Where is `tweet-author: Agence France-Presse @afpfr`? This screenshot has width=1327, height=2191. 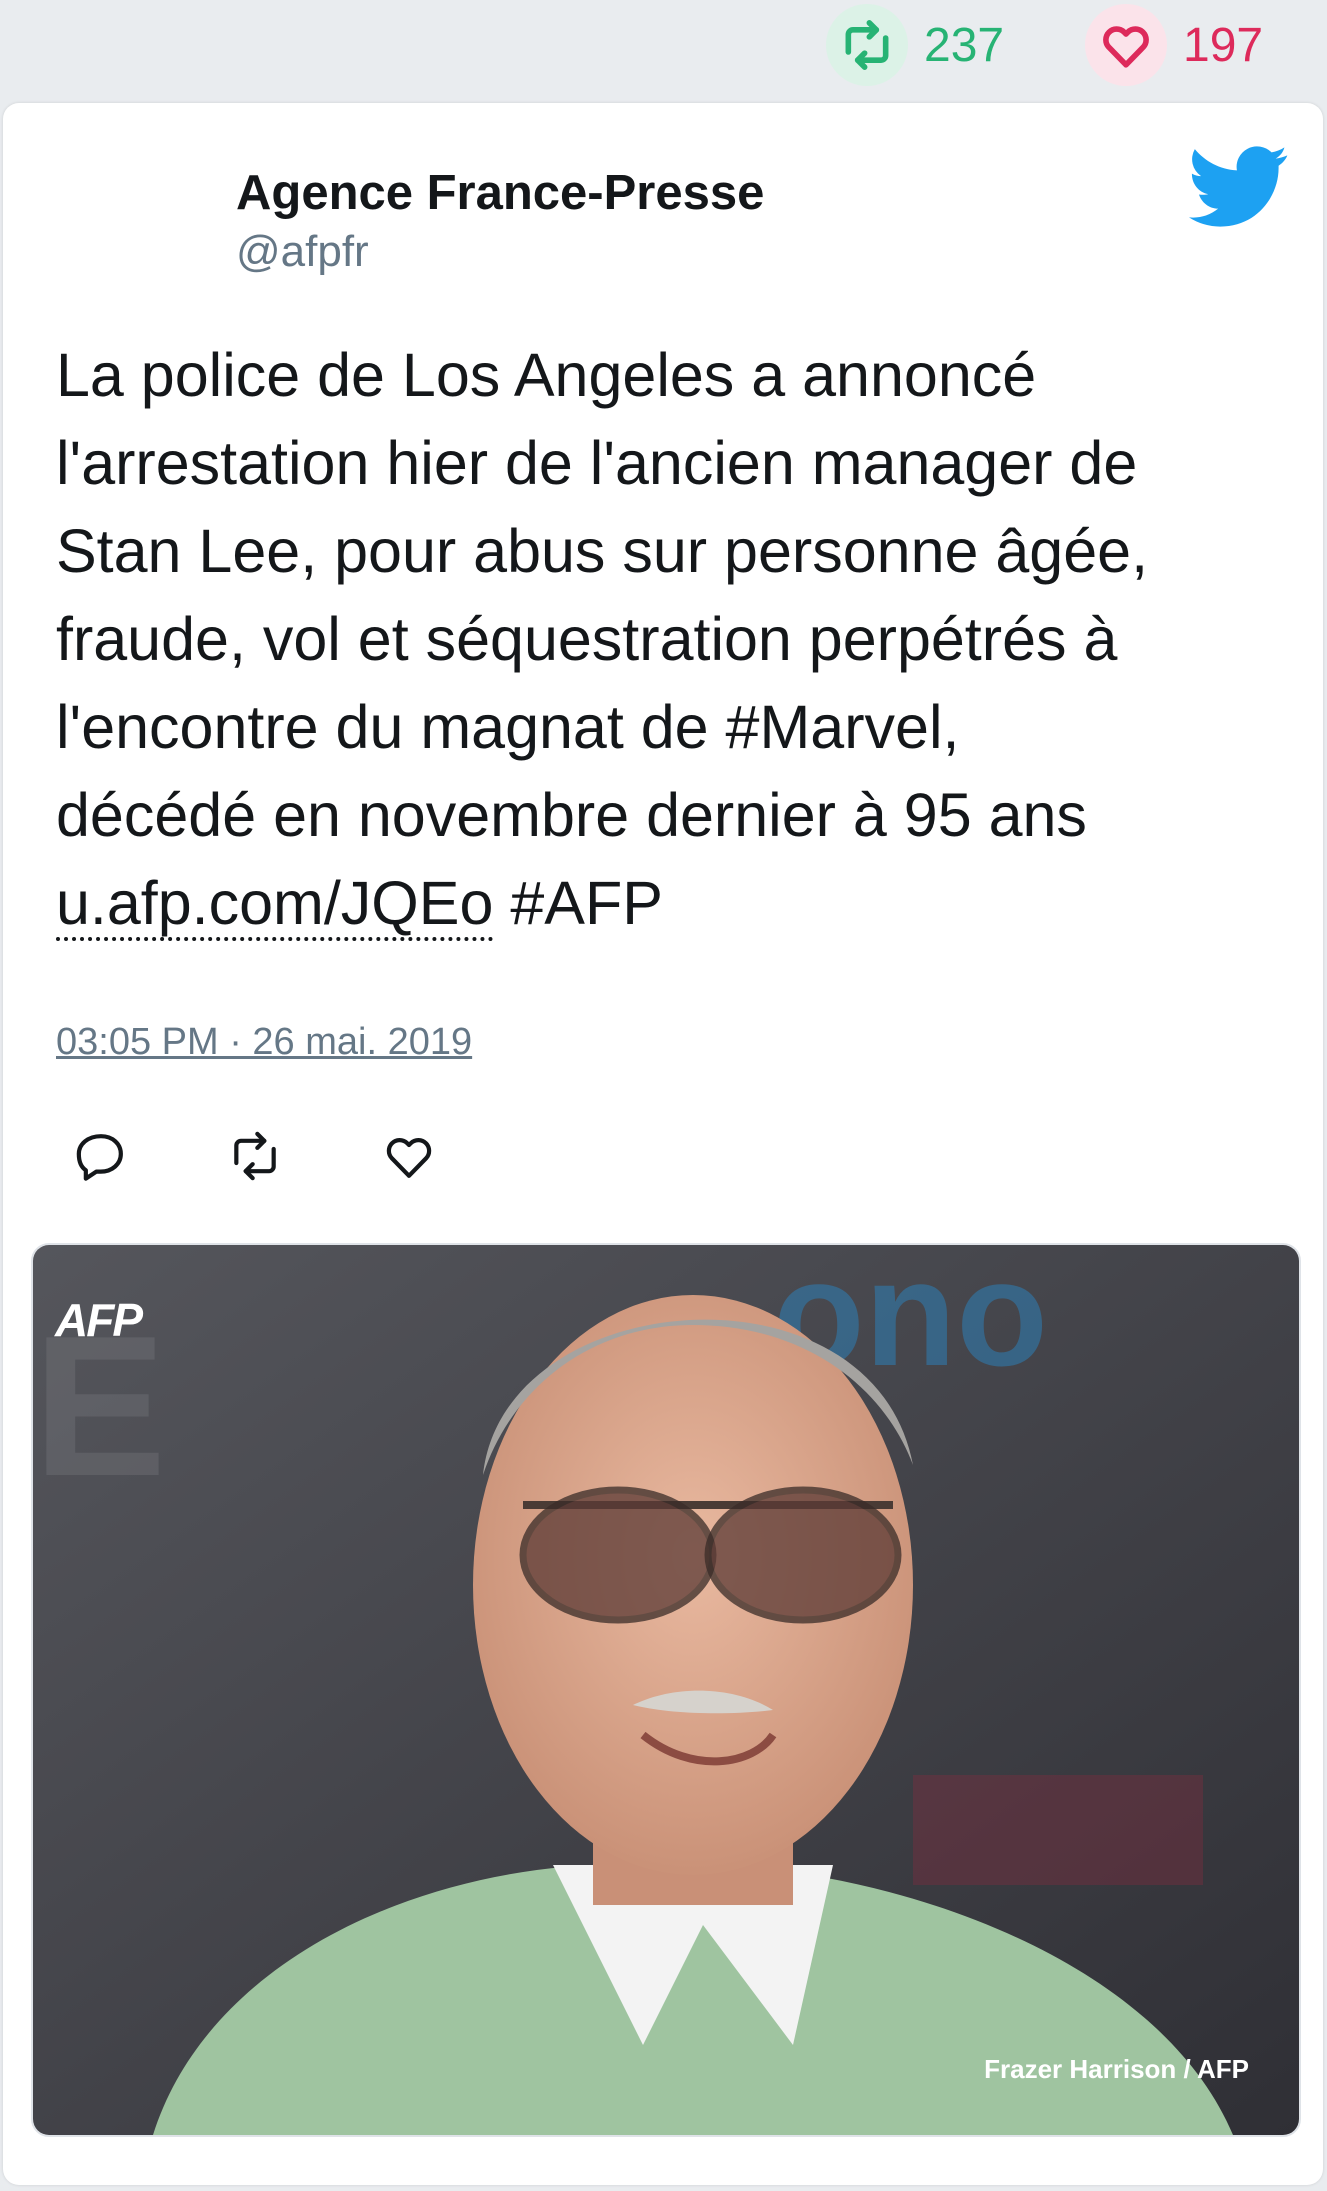
tweet-author: Agence France-Presse @afpfr is located at coordinates (500, 221).